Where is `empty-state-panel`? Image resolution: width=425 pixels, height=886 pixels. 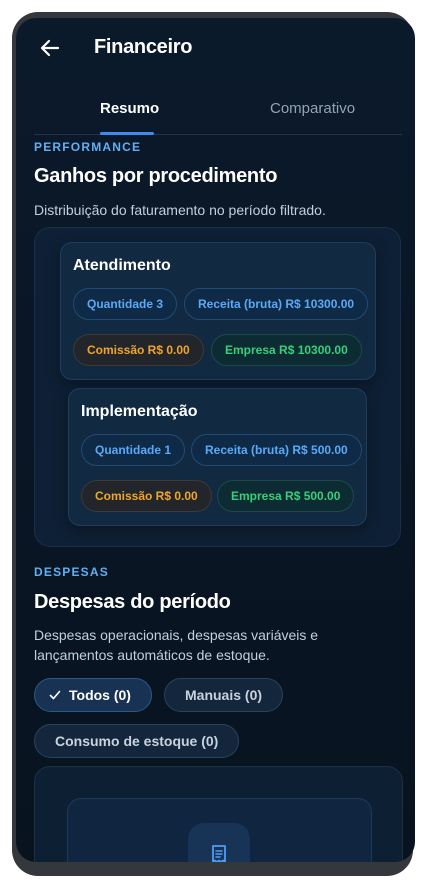
empty-state-panel is located at coordinates (219, 830).